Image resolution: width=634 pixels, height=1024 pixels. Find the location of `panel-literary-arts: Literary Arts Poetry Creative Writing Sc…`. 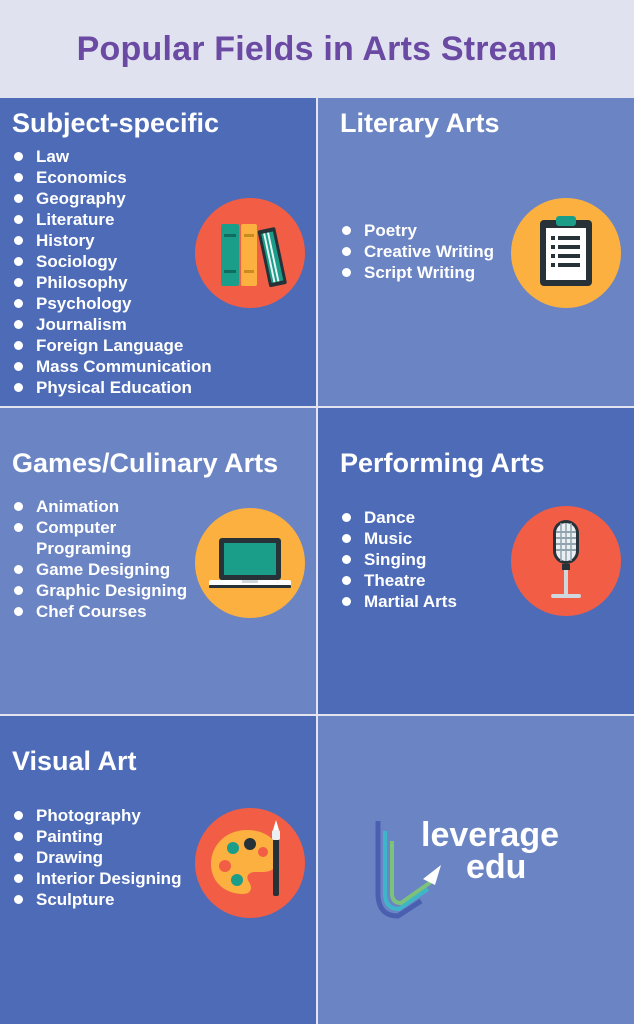

panel-literary-arts: Literary Arts Poetry Creative Writing Sc… is located at coordinates (476, 252).